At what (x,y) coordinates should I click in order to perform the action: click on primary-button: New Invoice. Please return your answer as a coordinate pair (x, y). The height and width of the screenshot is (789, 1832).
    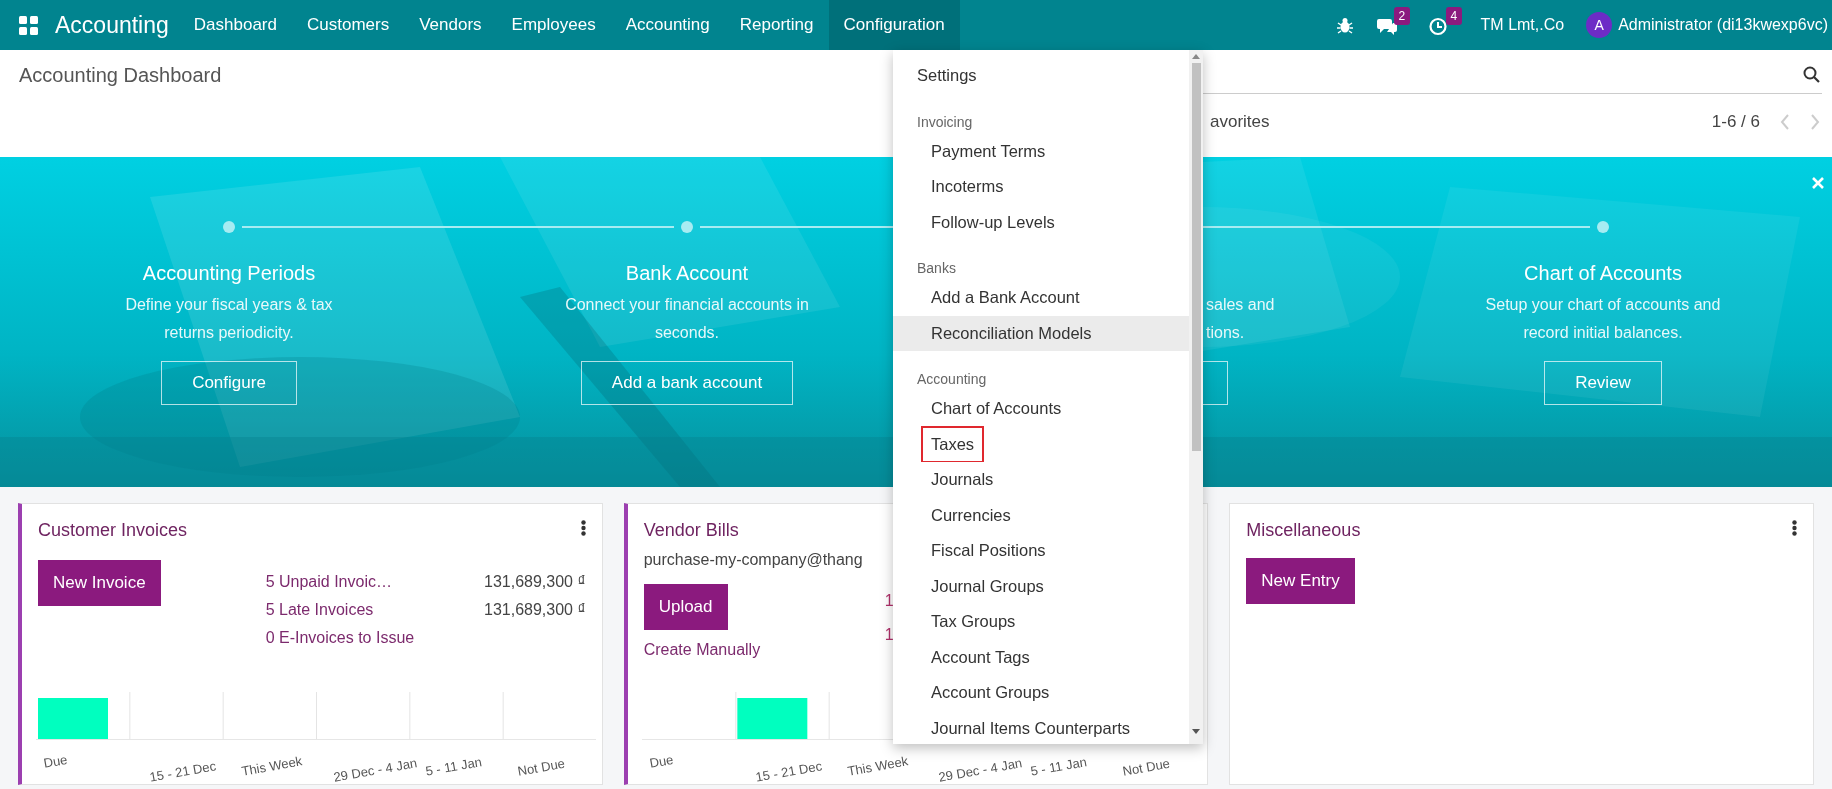
    Looking at the image, I should click on (99, 583).